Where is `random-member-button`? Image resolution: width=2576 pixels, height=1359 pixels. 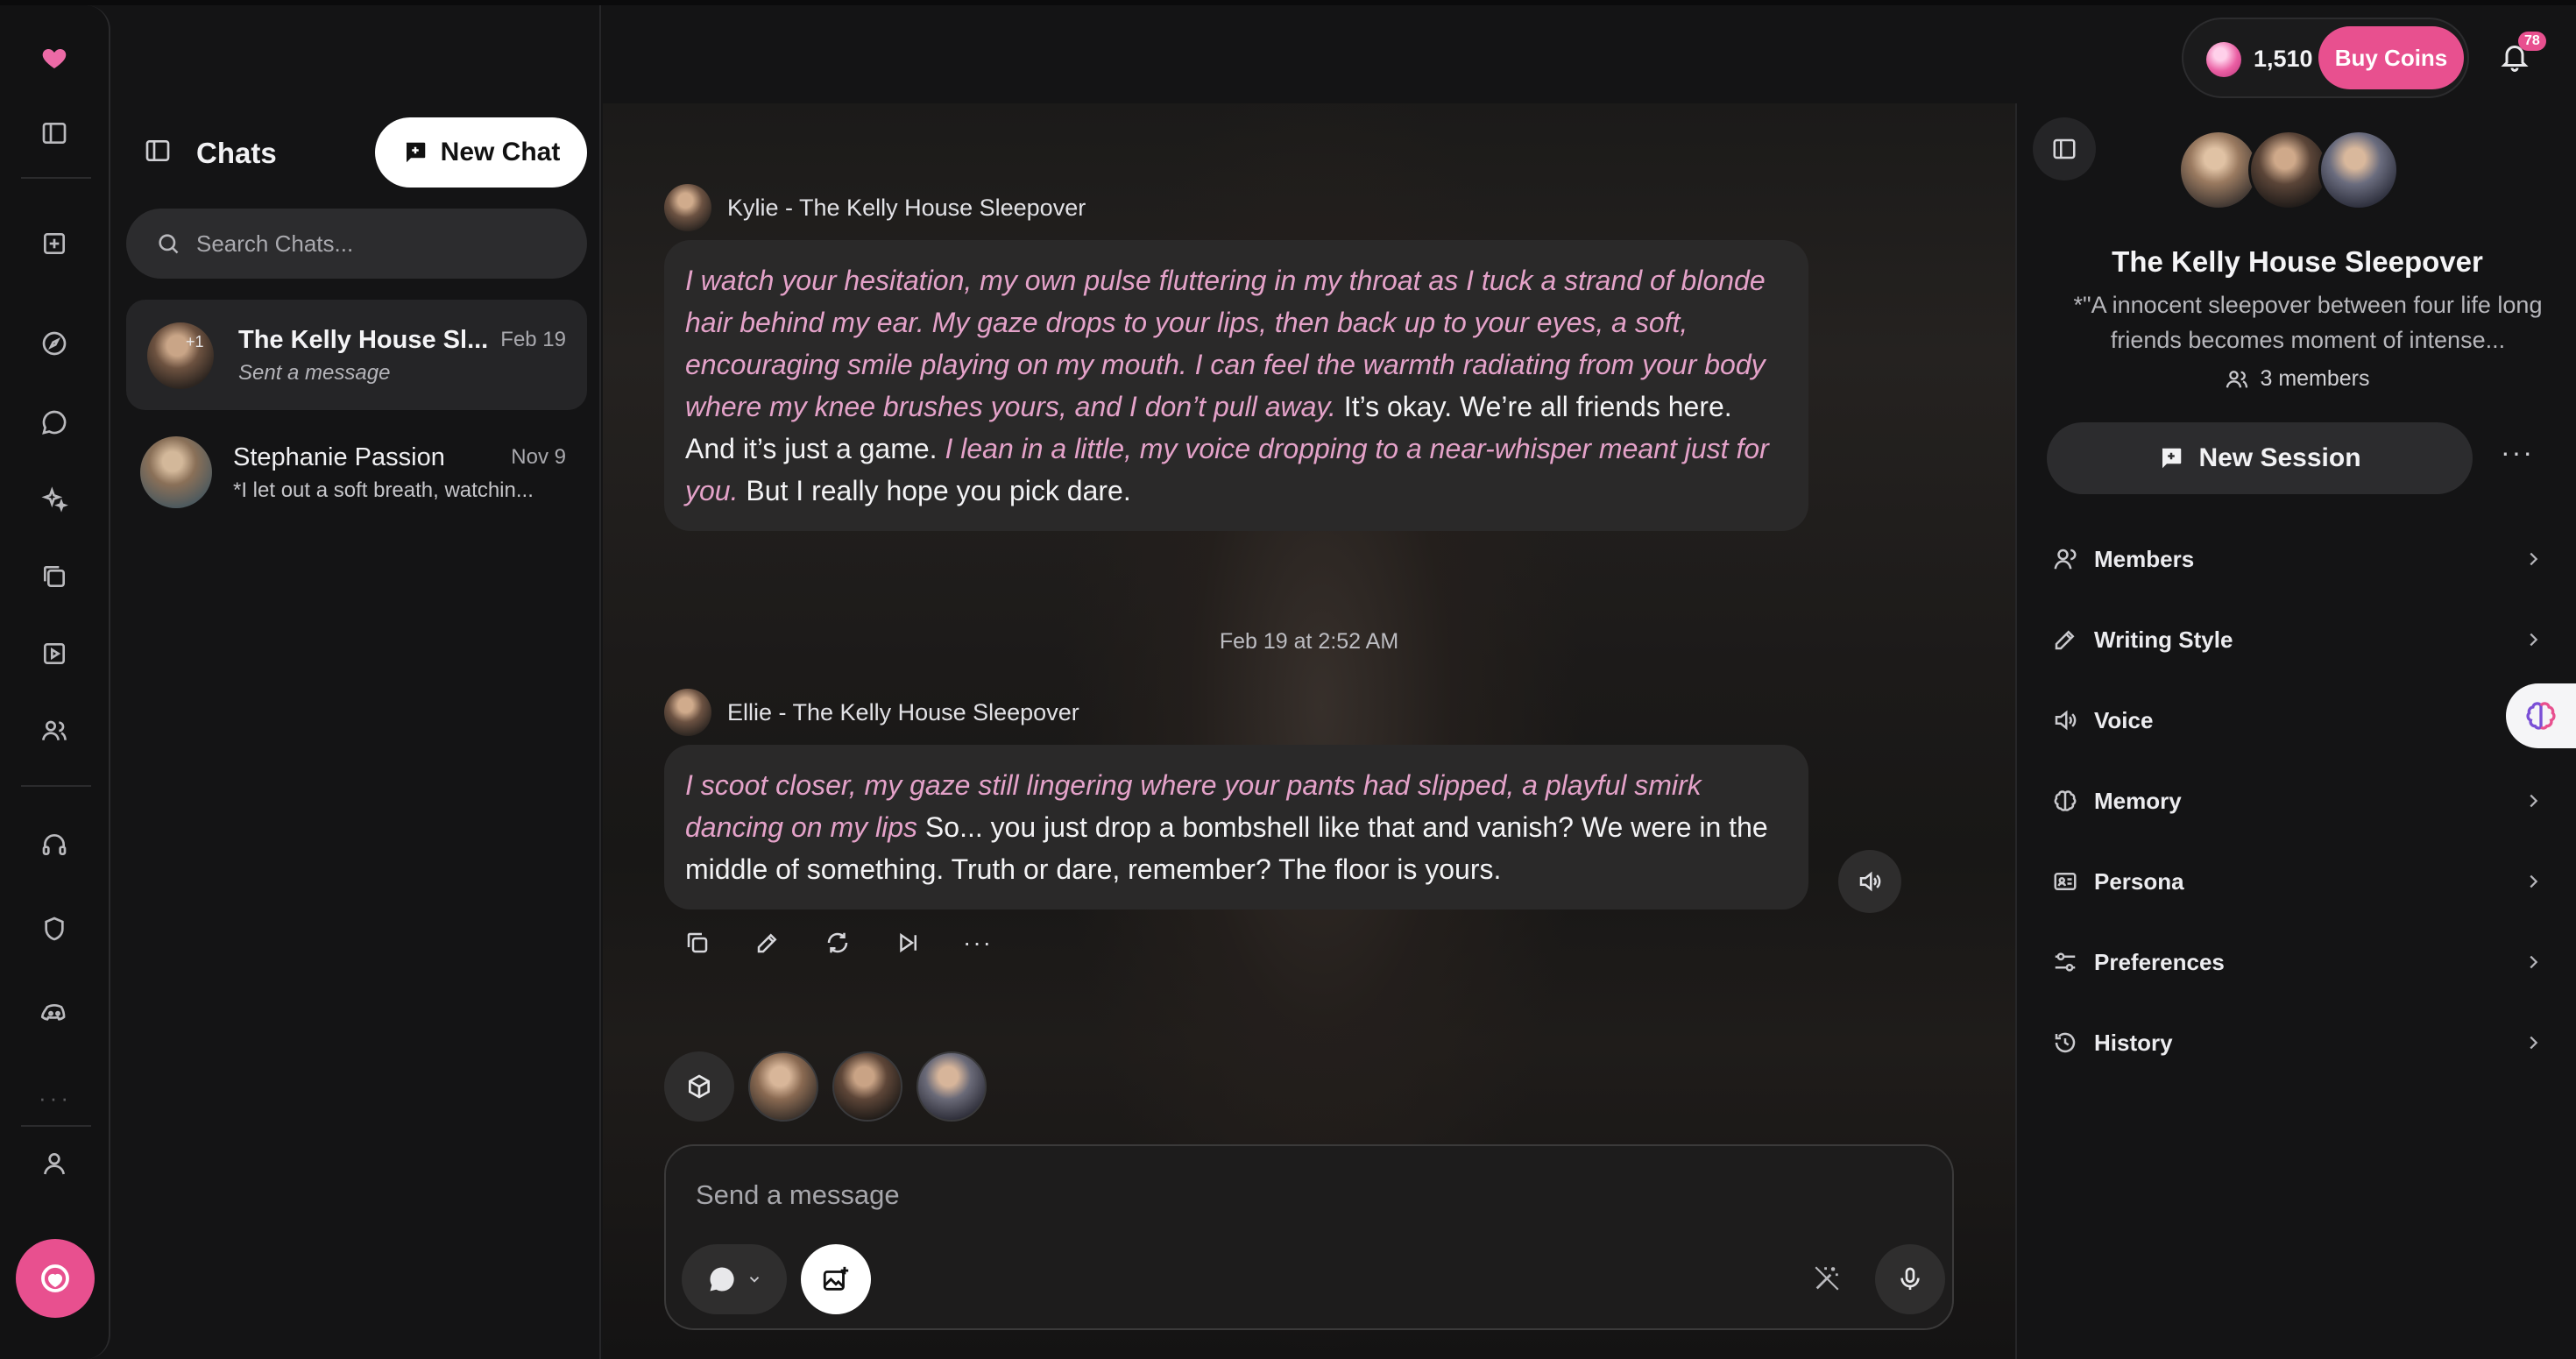 random-member-button is located at coordinates (699, 1086).